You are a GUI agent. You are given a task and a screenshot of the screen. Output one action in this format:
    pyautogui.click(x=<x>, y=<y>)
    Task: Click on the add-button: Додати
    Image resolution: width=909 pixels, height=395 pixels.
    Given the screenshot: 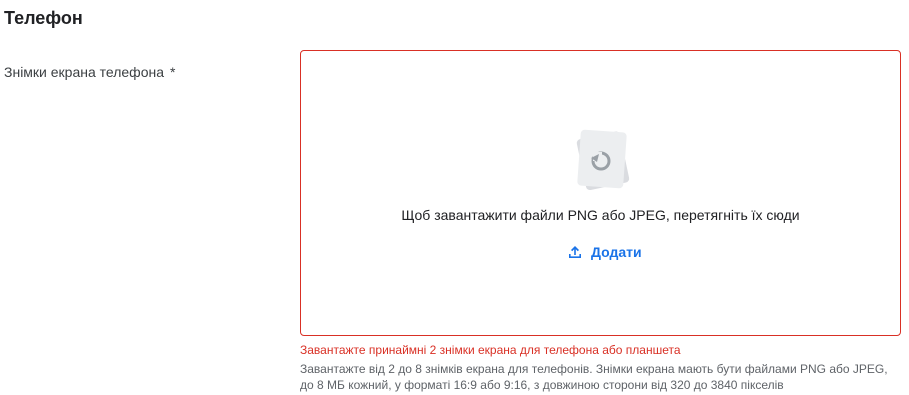 What is the action you would take?
    pyautogui.click(x=604, y=252)
    